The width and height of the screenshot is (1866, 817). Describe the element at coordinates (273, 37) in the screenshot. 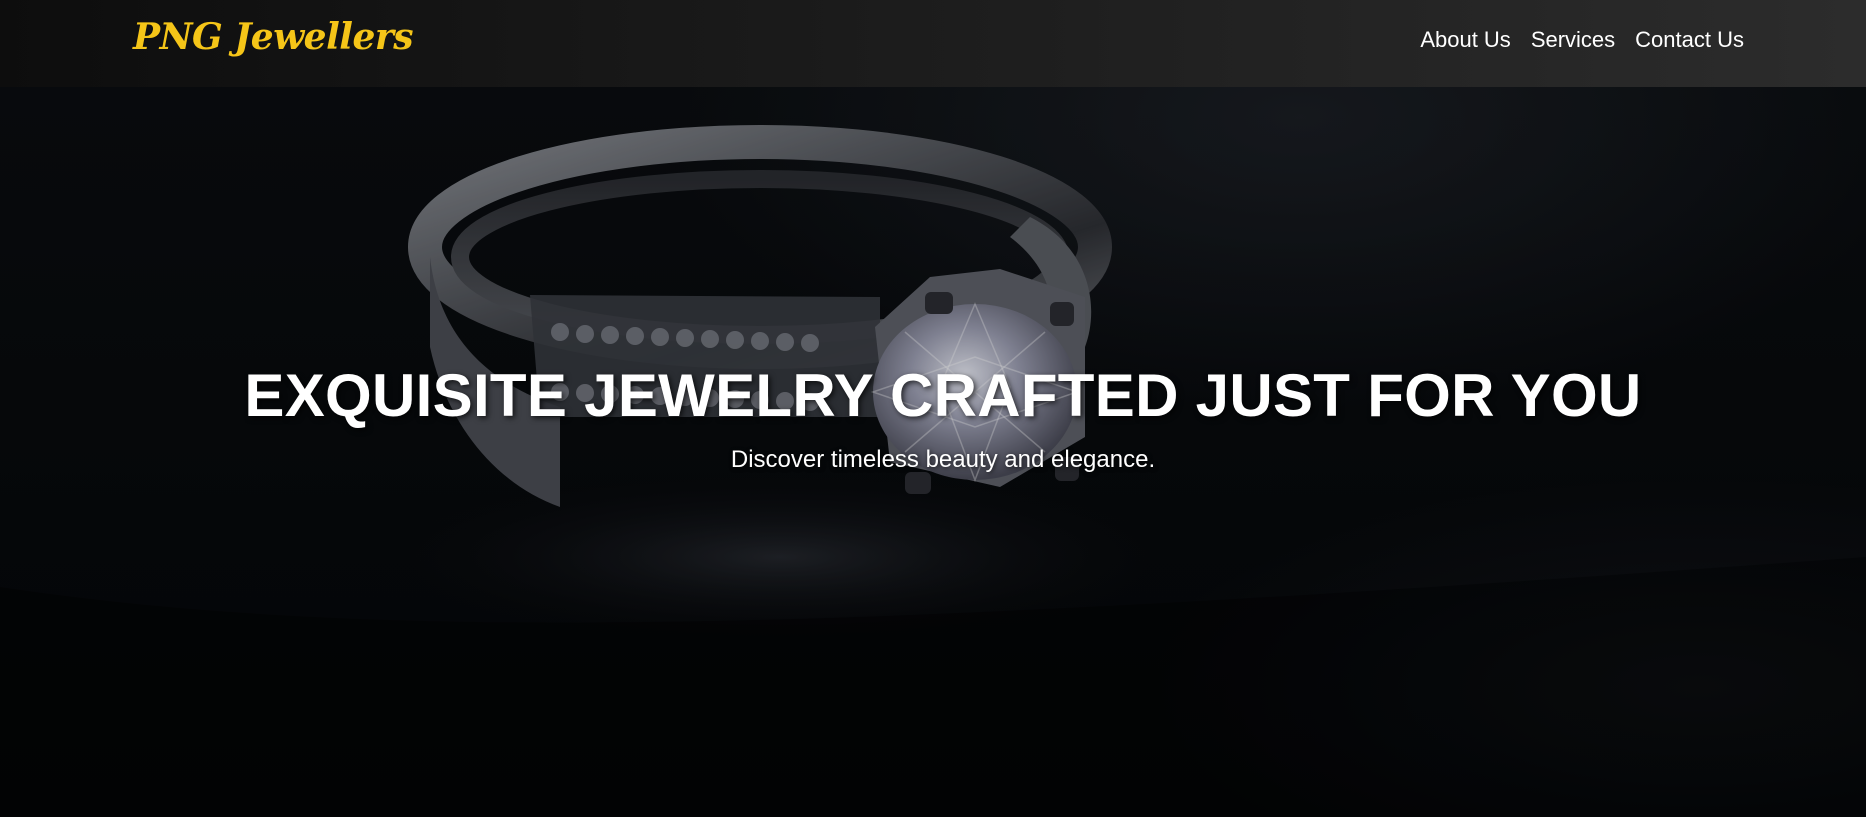

I see `brand-logo: PNG Jewellers` at that location.